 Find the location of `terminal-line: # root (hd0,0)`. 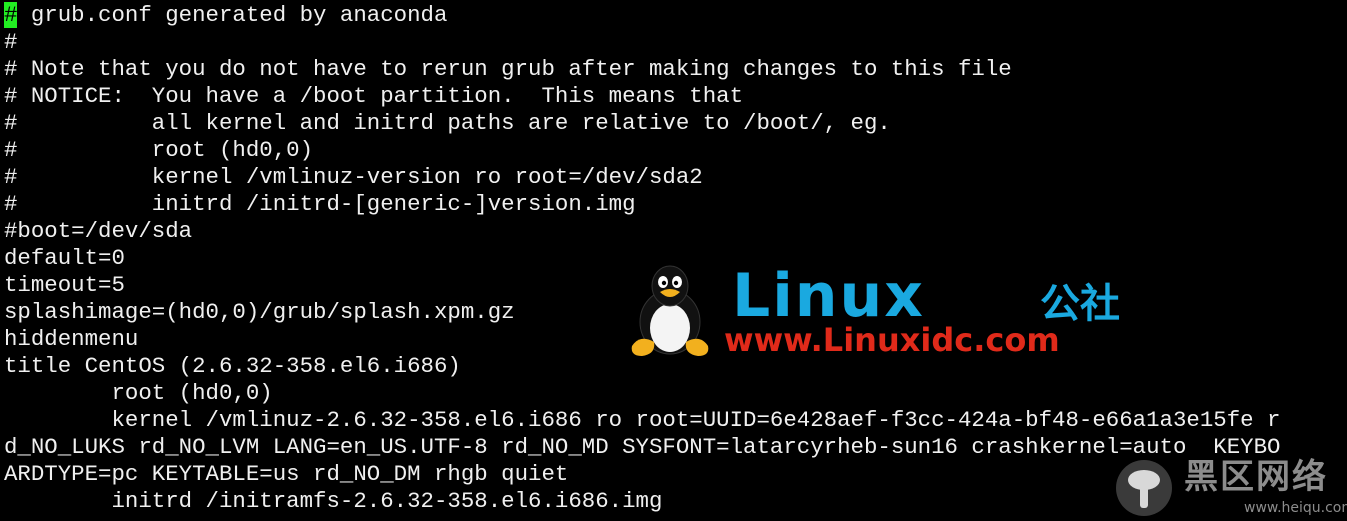

terminal-line: # root (hd0,0) is located at coordinates (159, 150).